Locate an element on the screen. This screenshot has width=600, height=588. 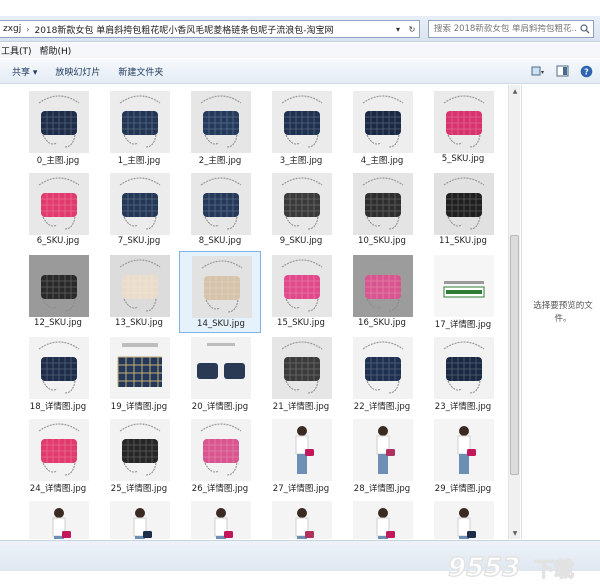
file-name: 0_主图.jpg is located at coordinates (58, 161).